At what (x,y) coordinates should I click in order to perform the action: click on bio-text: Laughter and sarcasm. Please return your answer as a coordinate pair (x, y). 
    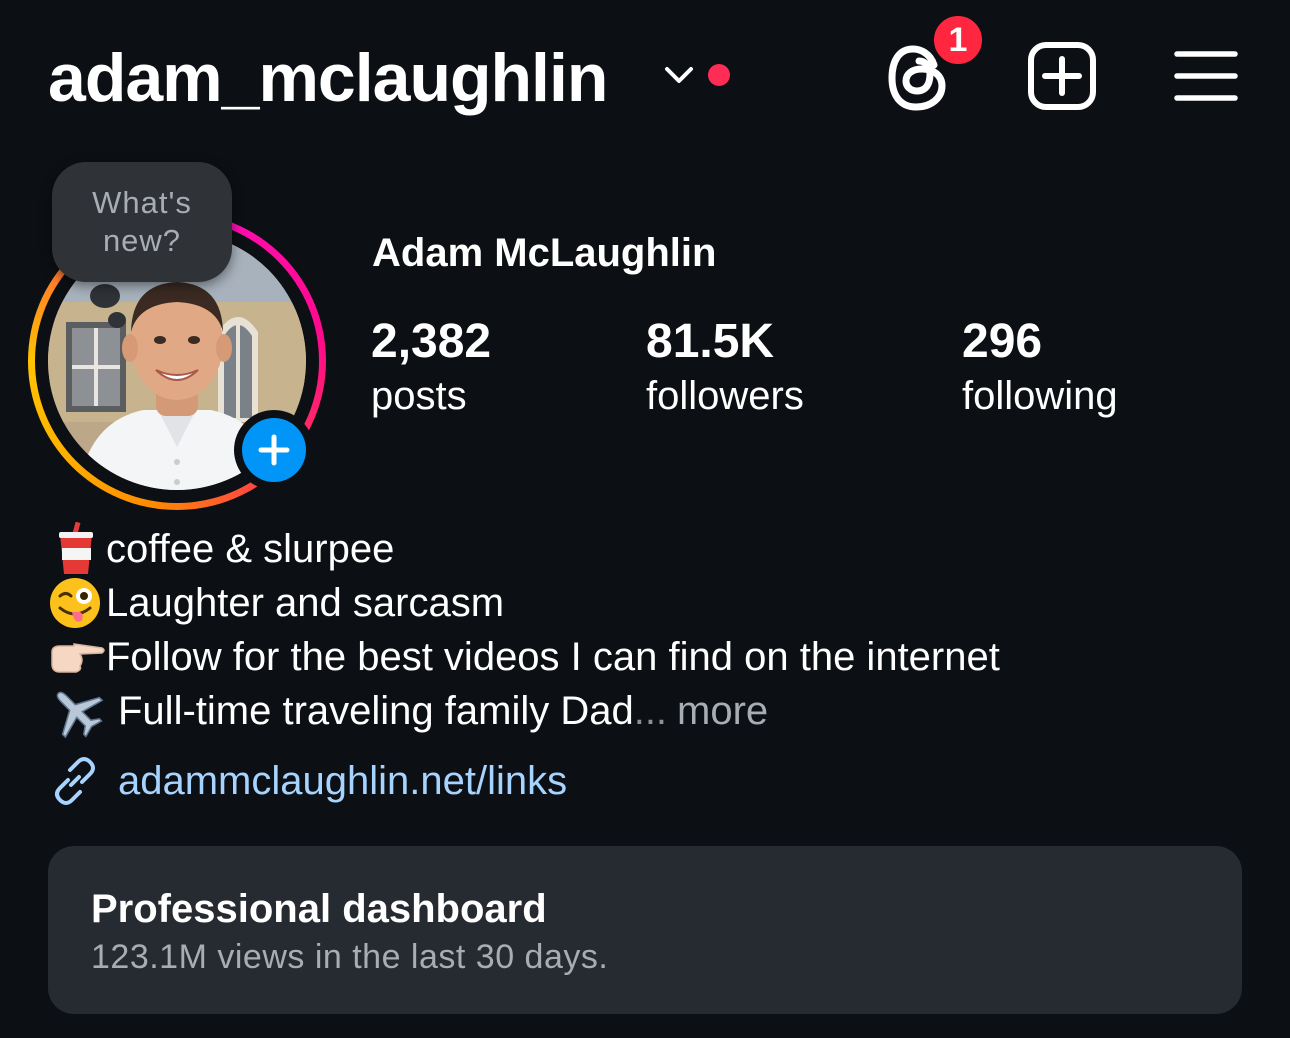
    Looking at the image, I should click on (305, 603).